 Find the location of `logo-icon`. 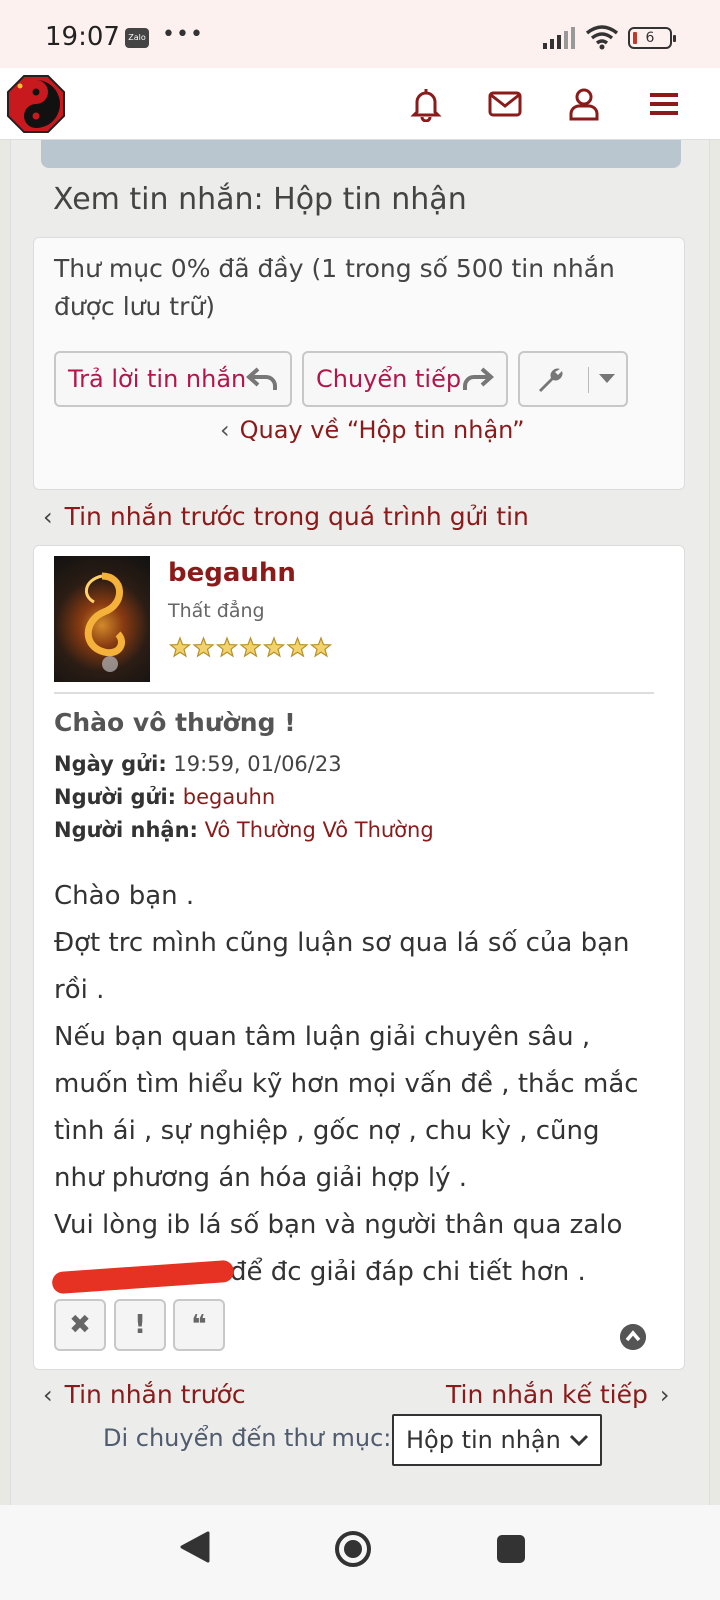

logo-icon is located at coordinates (36, 104).